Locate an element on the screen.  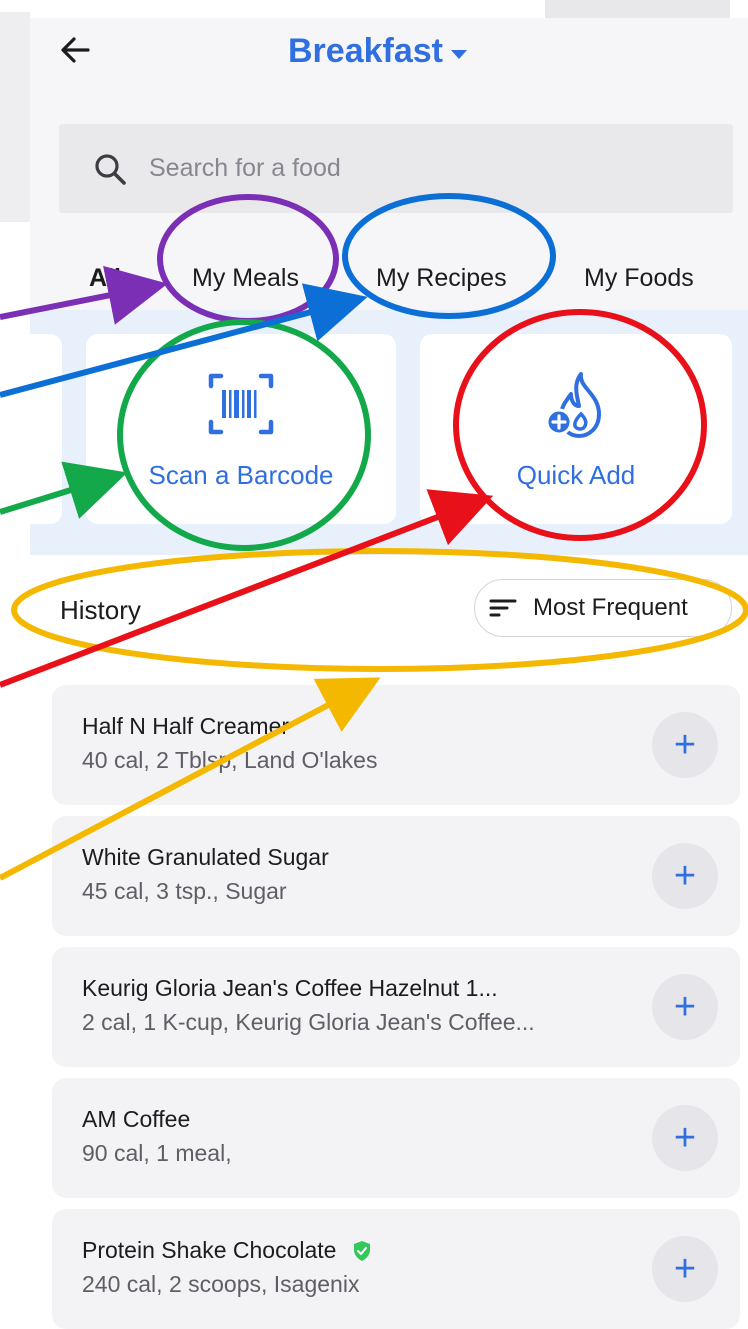
verified-shield-icon is located at coordinates (362, 1250).